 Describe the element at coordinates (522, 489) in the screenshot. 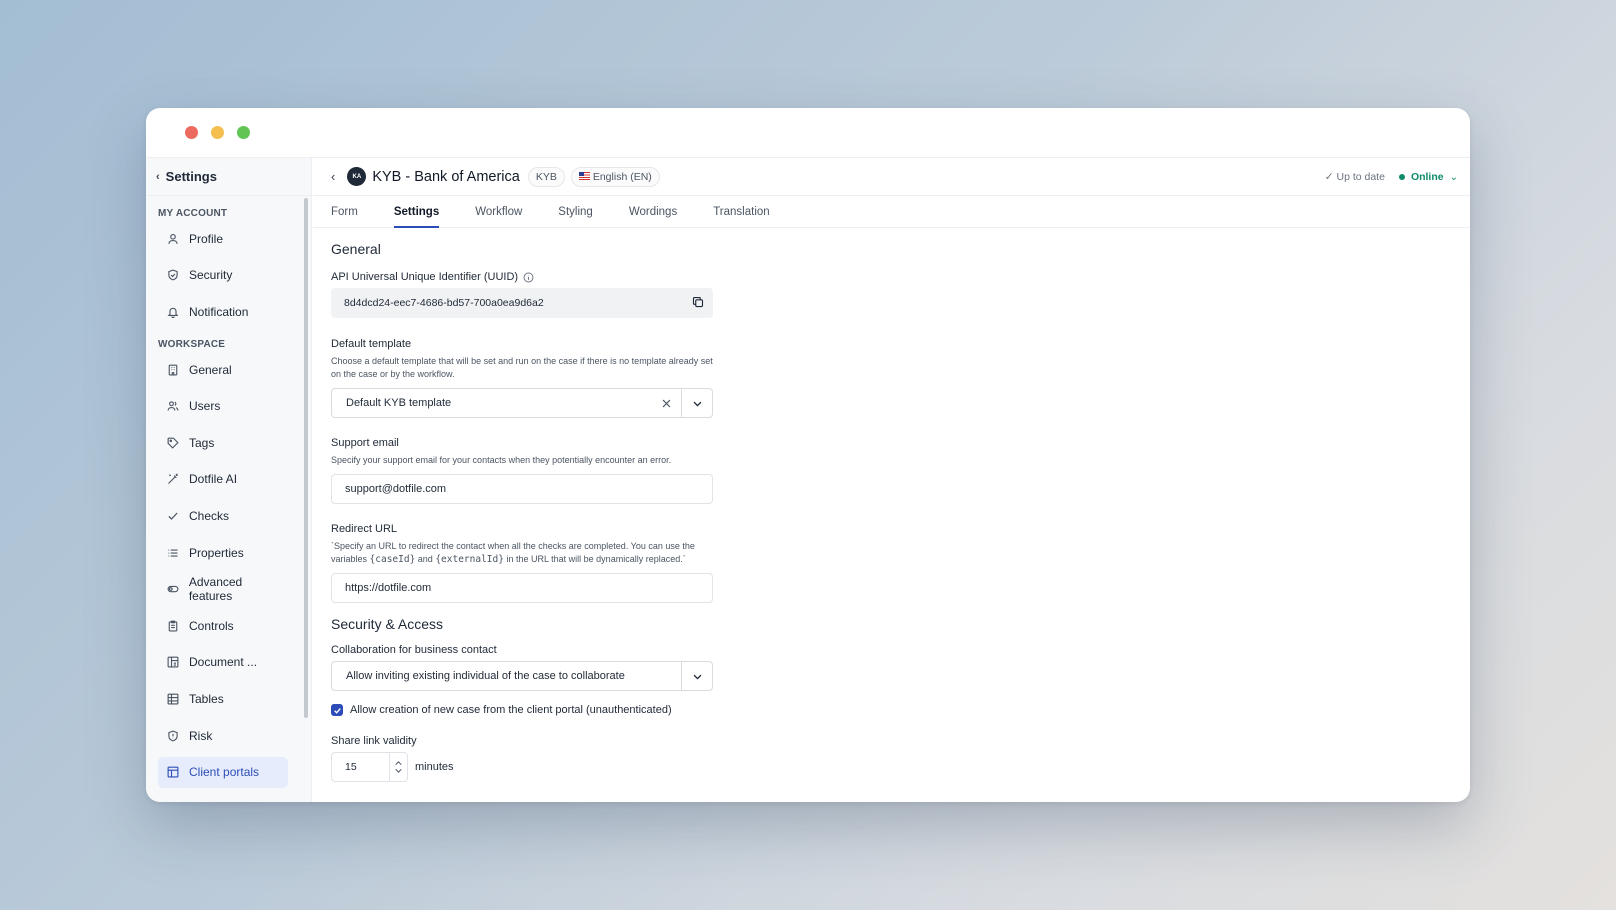

I see `support-email-field: support@dotfile.com` at that location.